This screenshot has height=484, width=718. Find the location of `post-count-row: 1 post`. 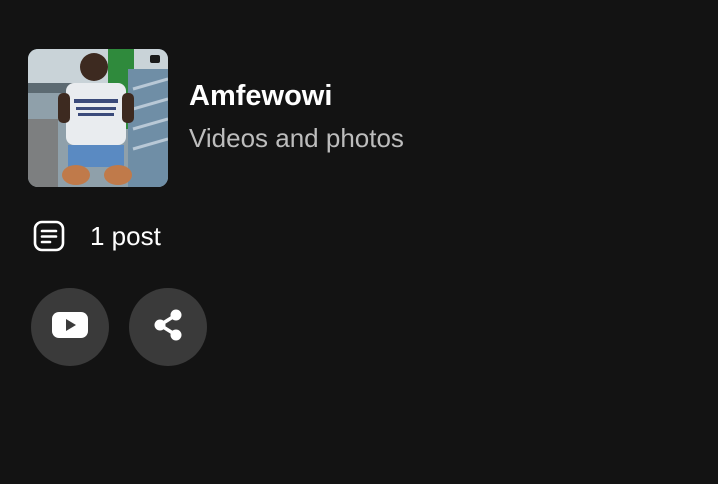

post-count-row: 1 post is located at coordinates (96, 236).